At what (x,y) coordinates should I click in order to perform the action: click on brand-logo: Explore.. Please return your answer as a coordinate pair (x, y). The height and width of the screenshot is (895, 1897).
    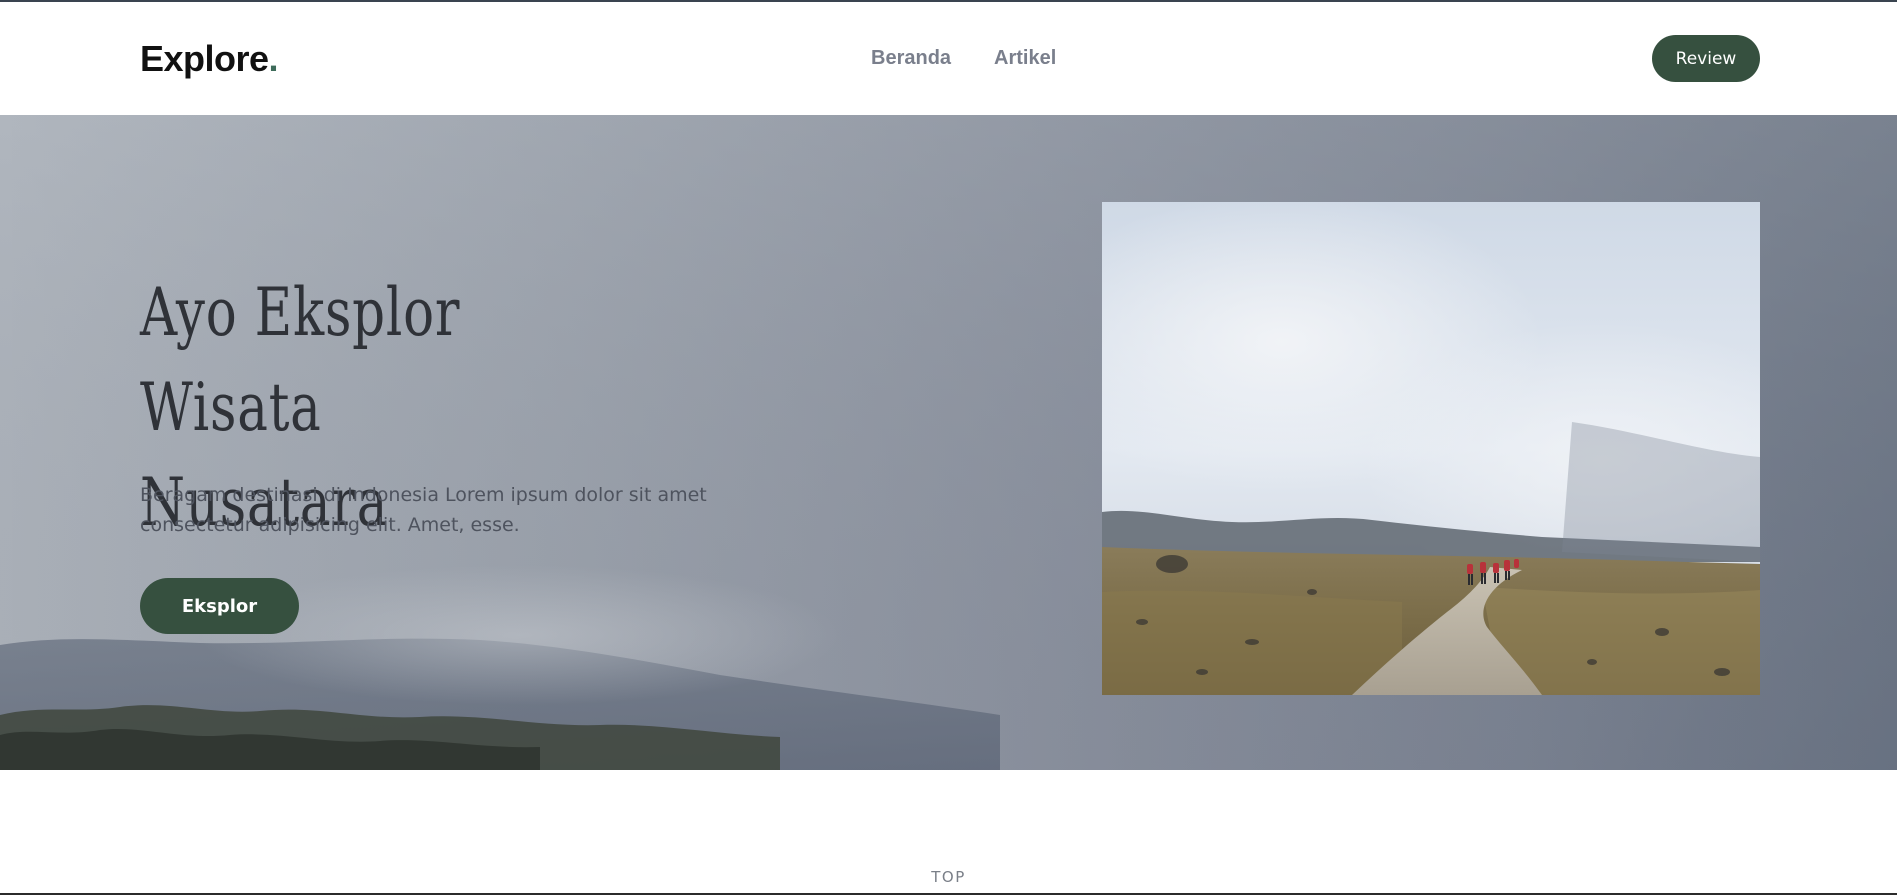
    Looking at the image, I should click on (209, 59).